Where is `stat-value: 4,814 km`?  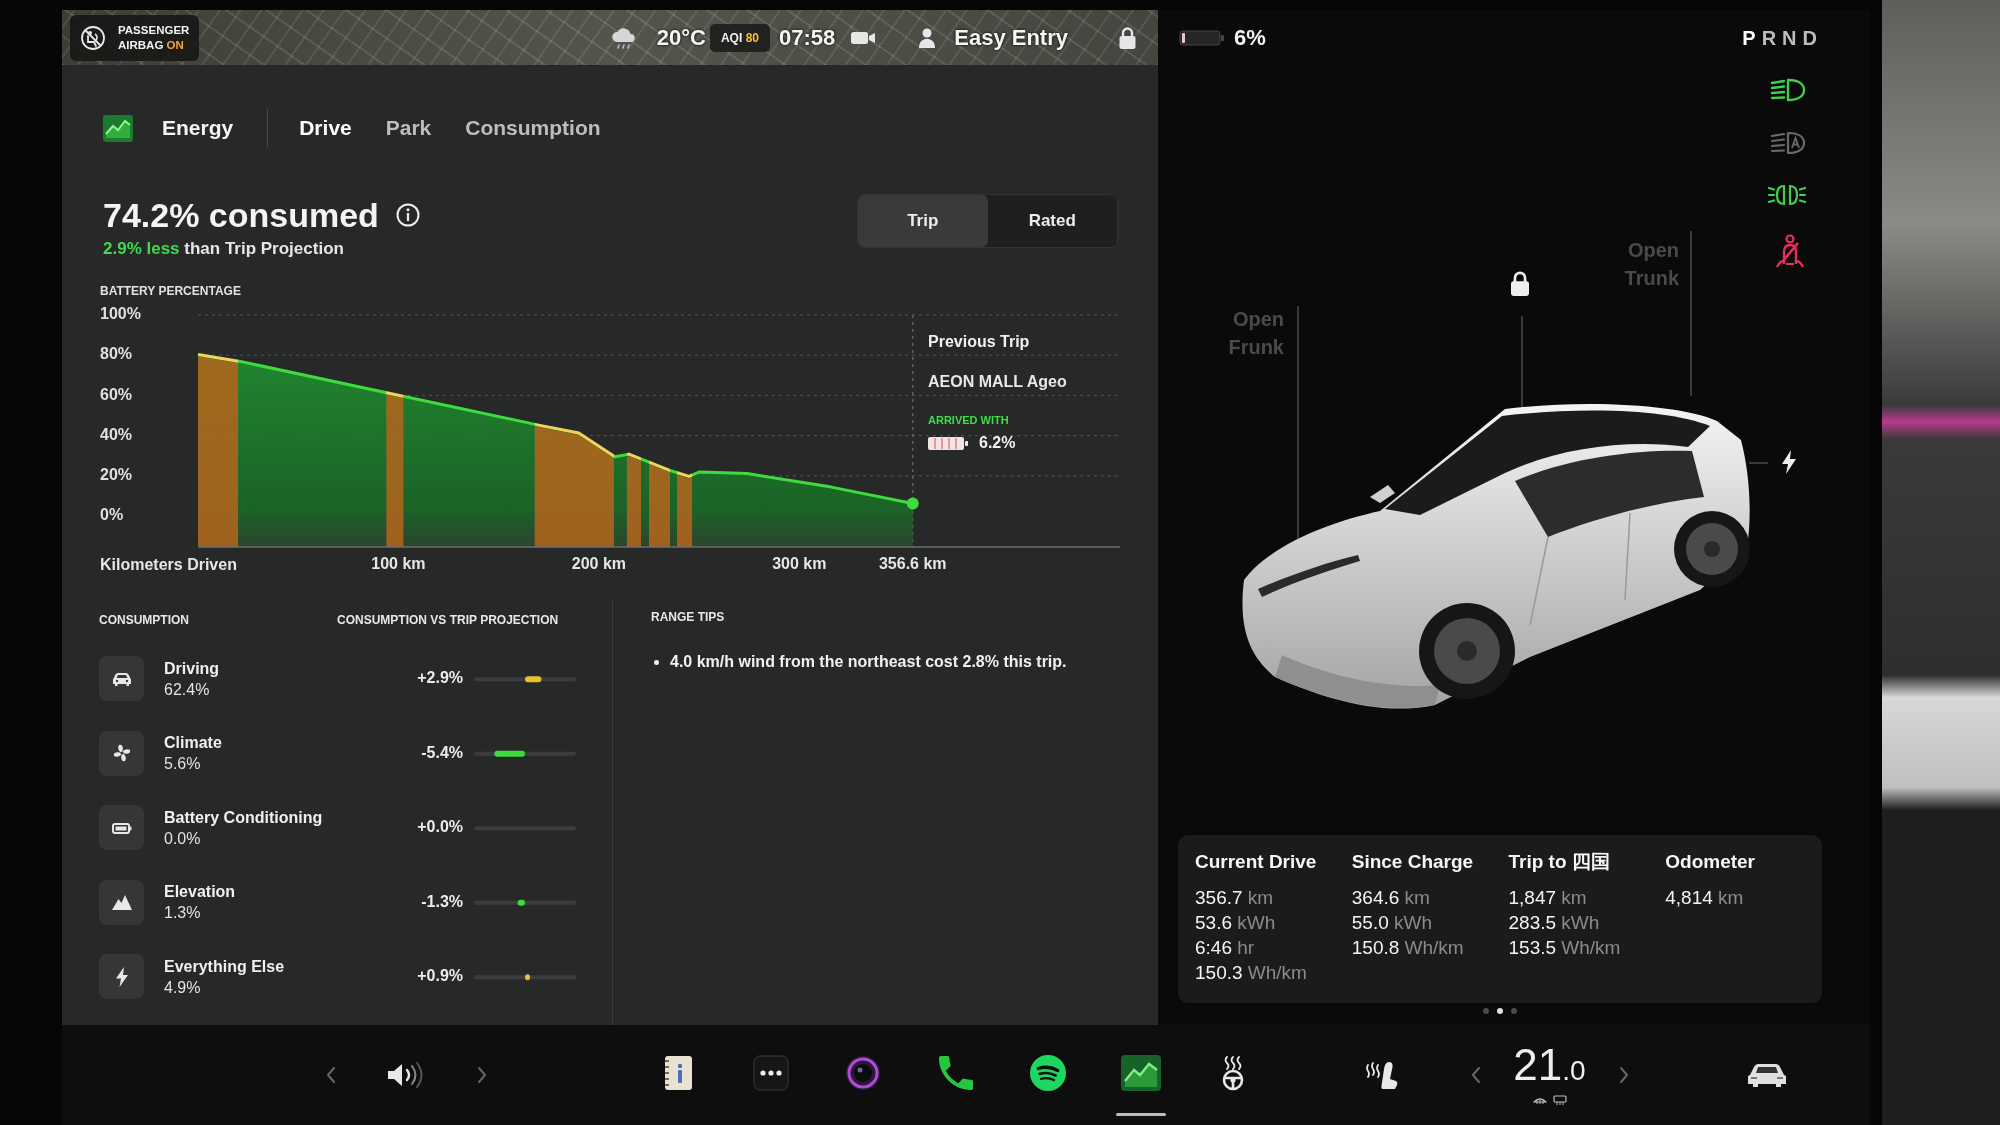
stat-value: 4,814 km is located at coordinates (1705, 898).